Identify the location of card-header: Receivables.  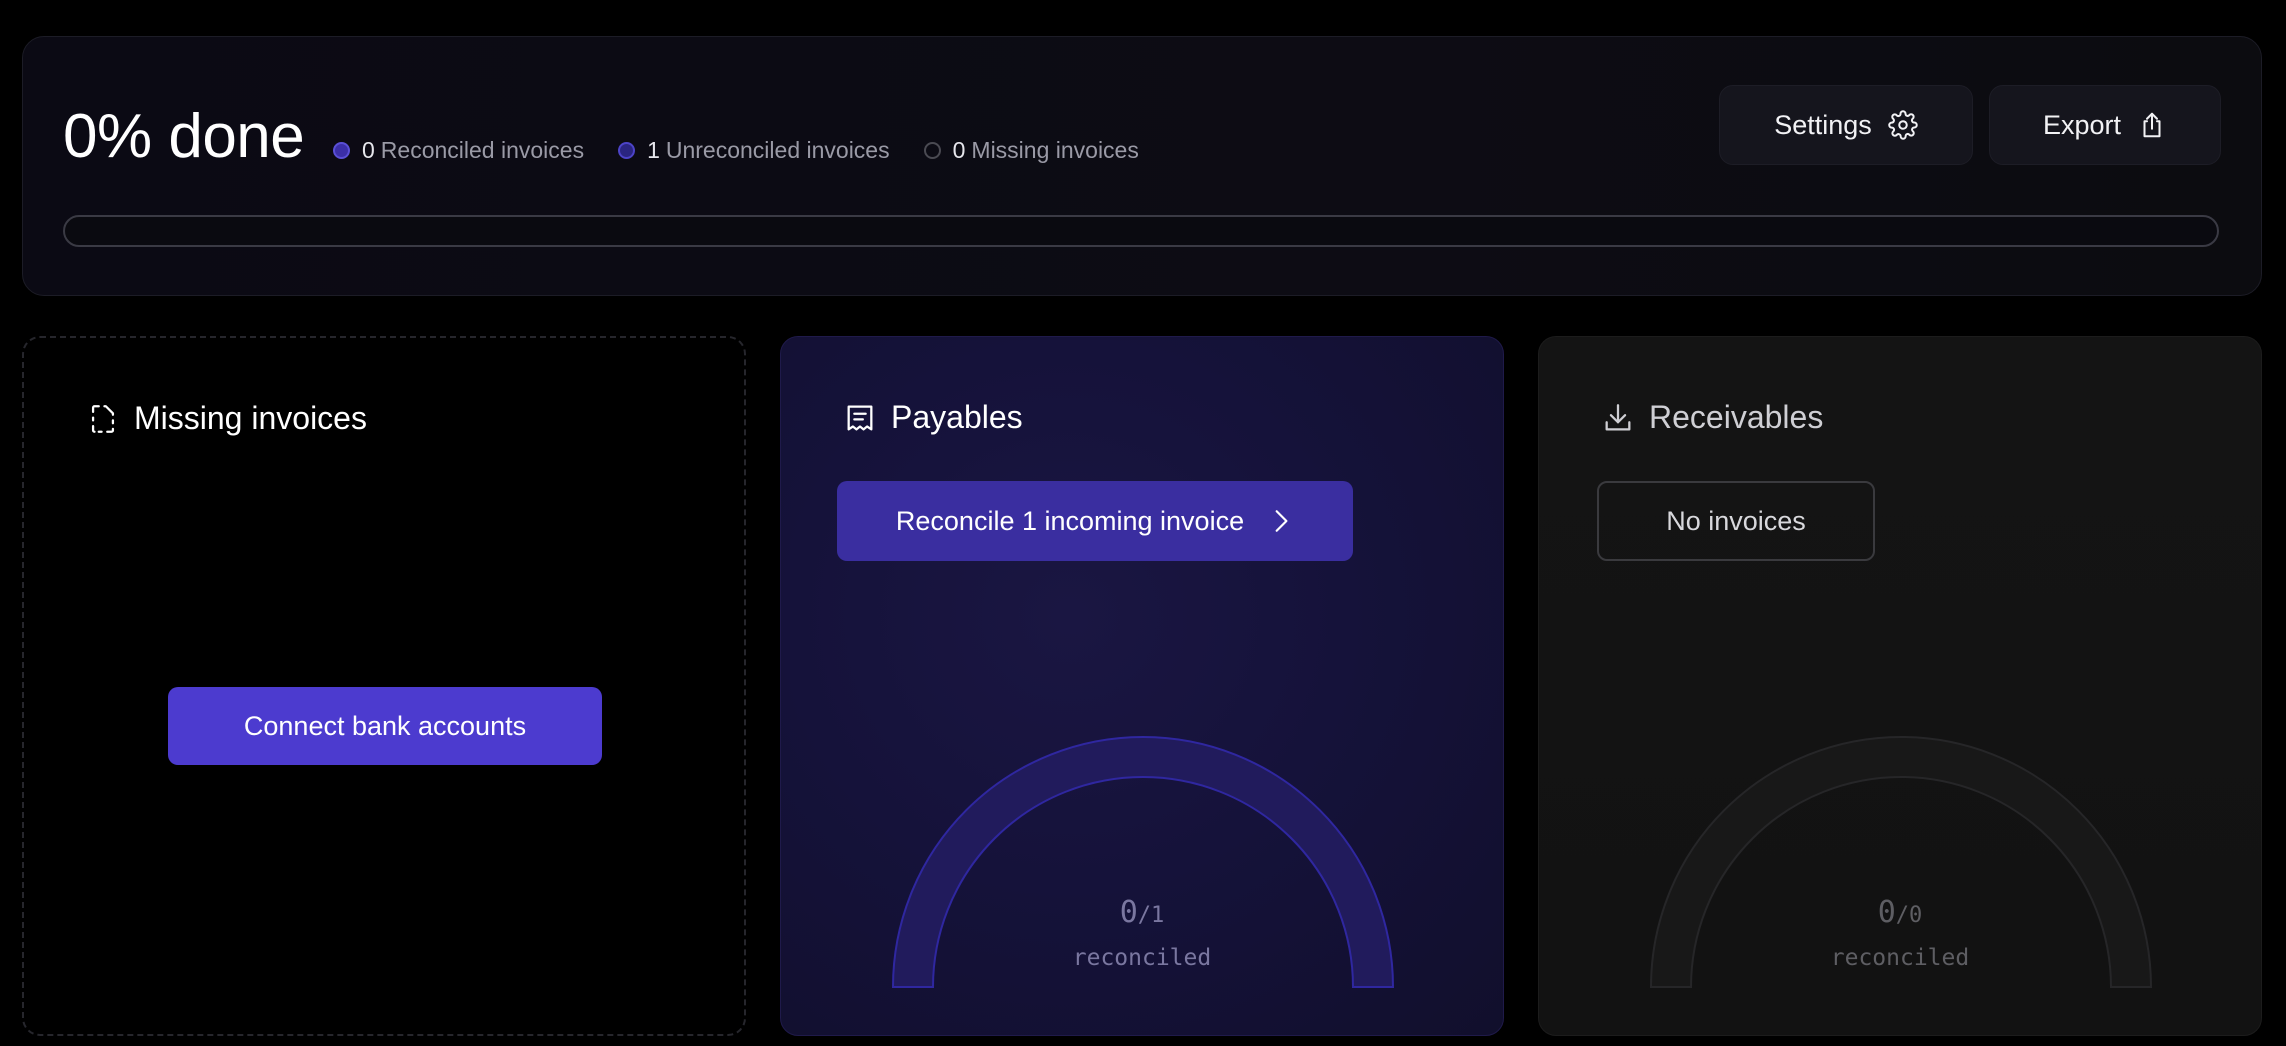
(1712, 417).